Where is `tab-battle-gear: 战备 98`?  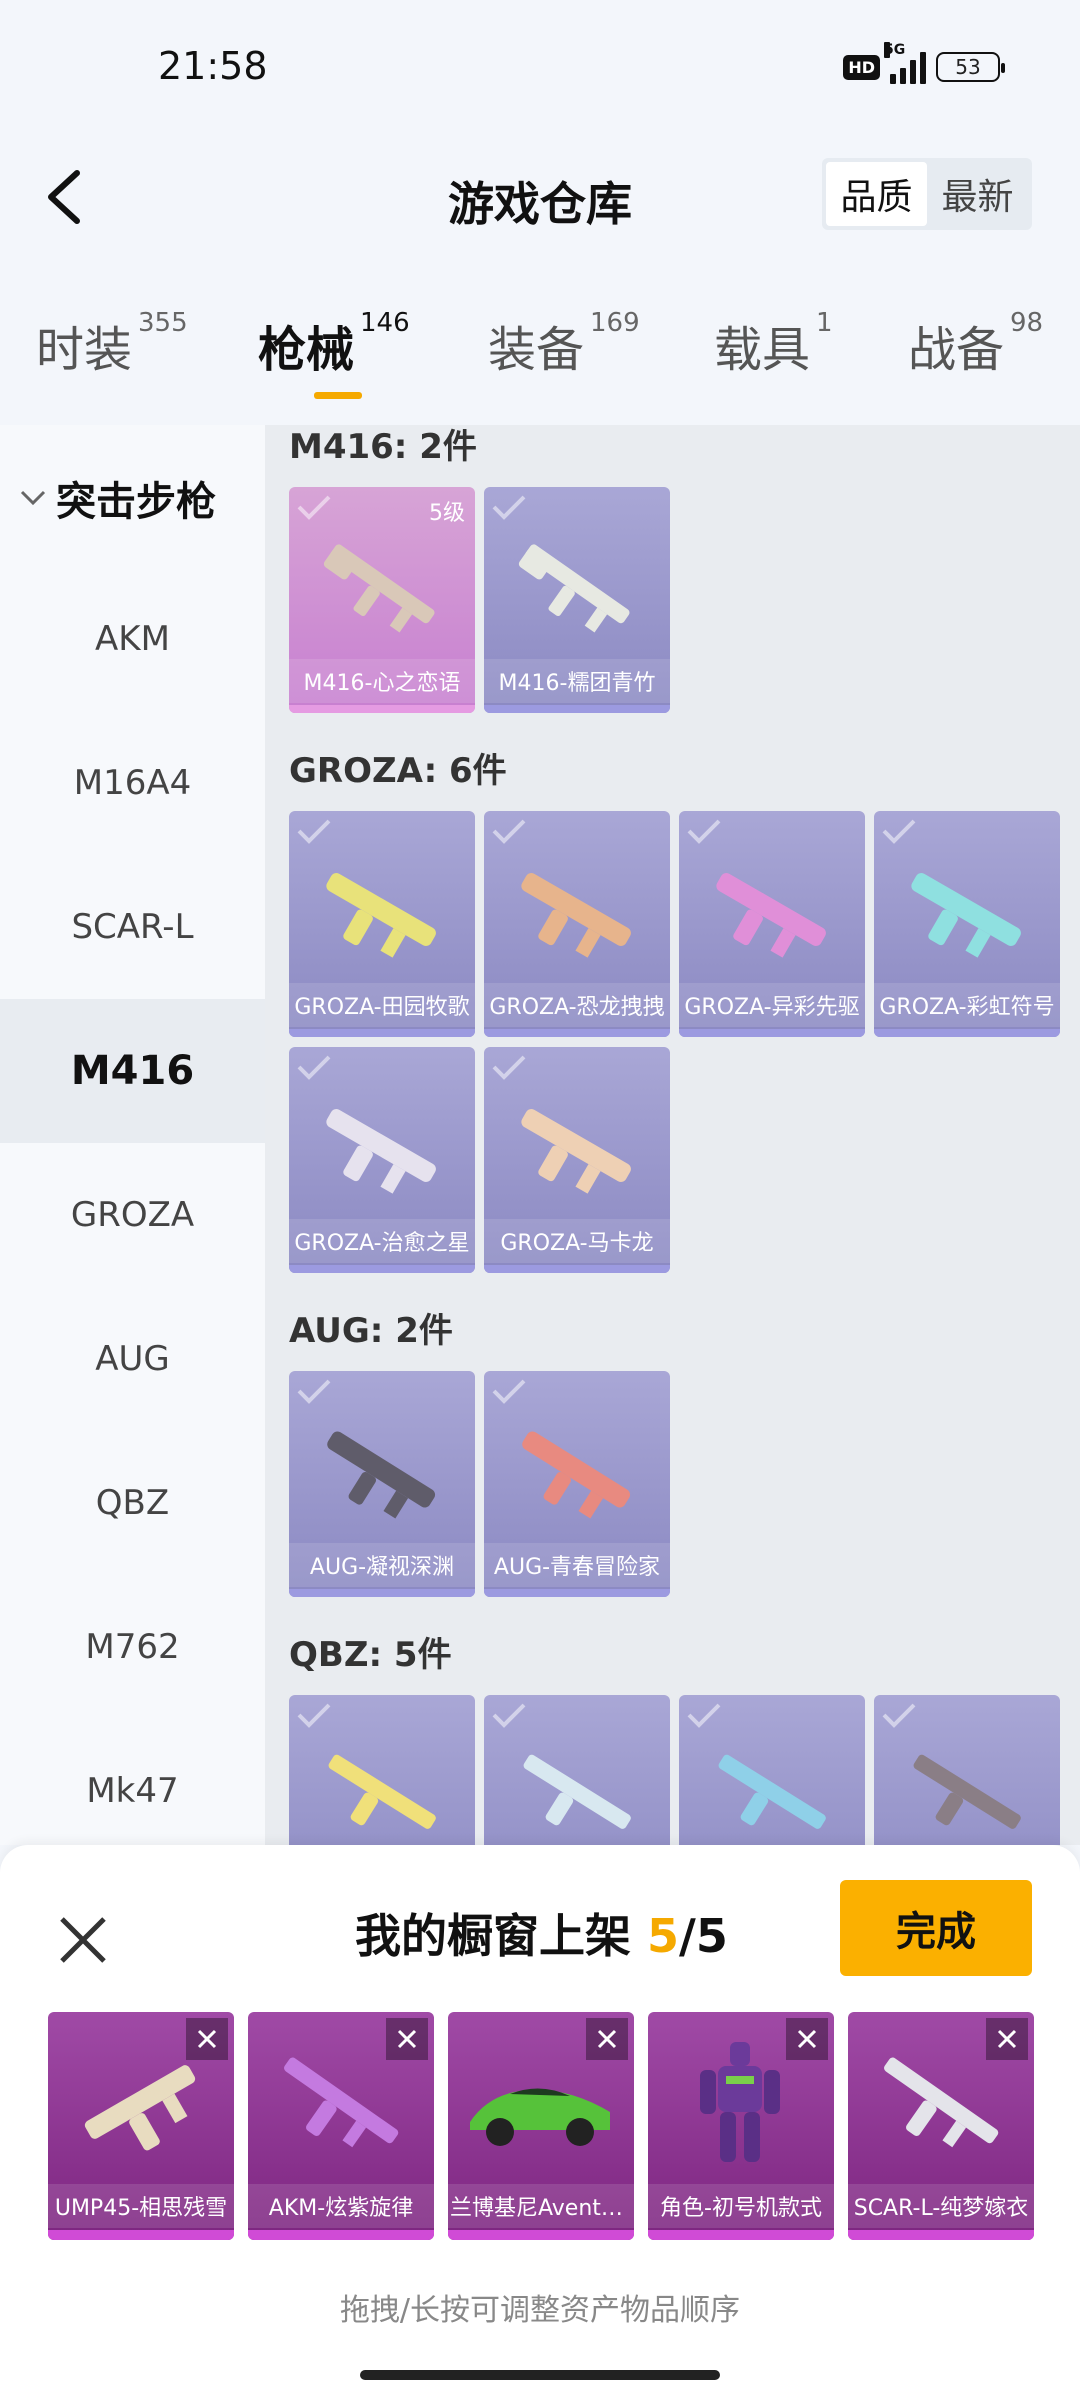
tab-battle-gear: 战备 98 is located at coordinates (975, 344).